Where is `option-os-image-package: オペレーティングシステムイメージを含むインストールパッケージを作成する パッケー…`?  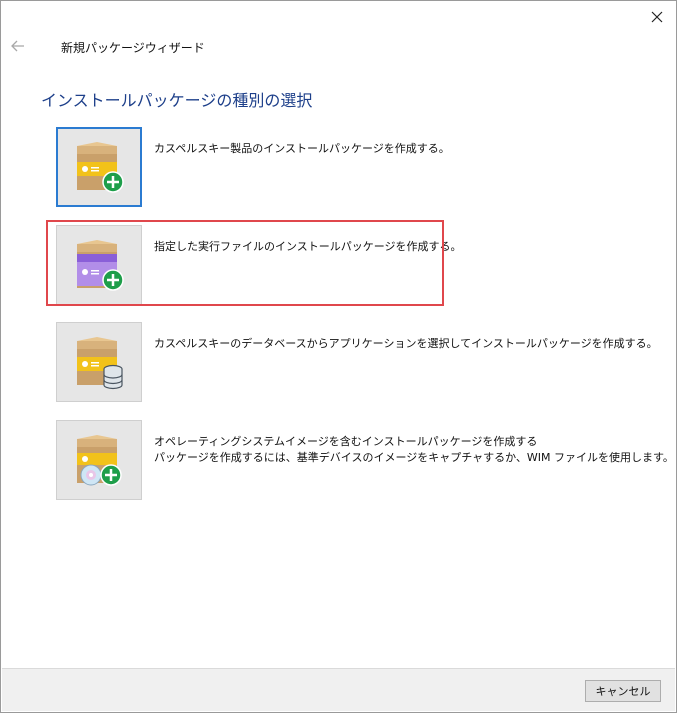
option-os-image-package: オペレーティングシステムイメージを含むインストールパッケージを作成する パッケー… is located at coordinates (365, 460).